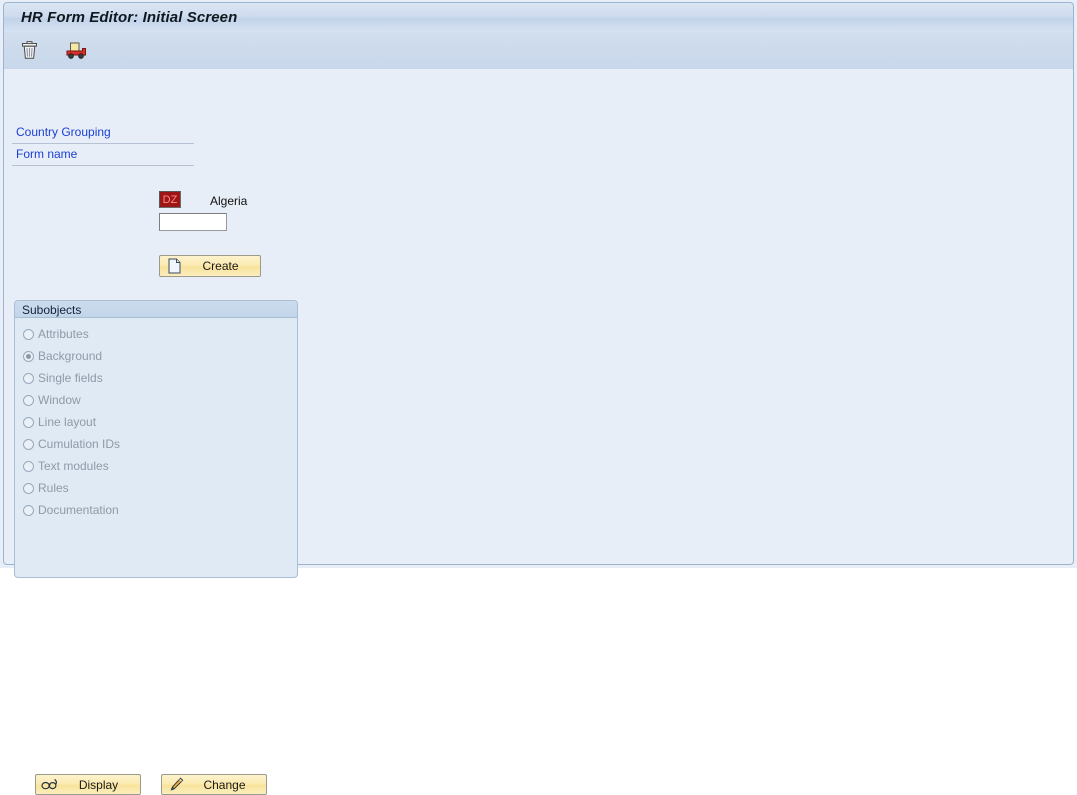 The width and height of the screenshot is (1077, 795). I want to click on transport-icon, so click(76, 50).